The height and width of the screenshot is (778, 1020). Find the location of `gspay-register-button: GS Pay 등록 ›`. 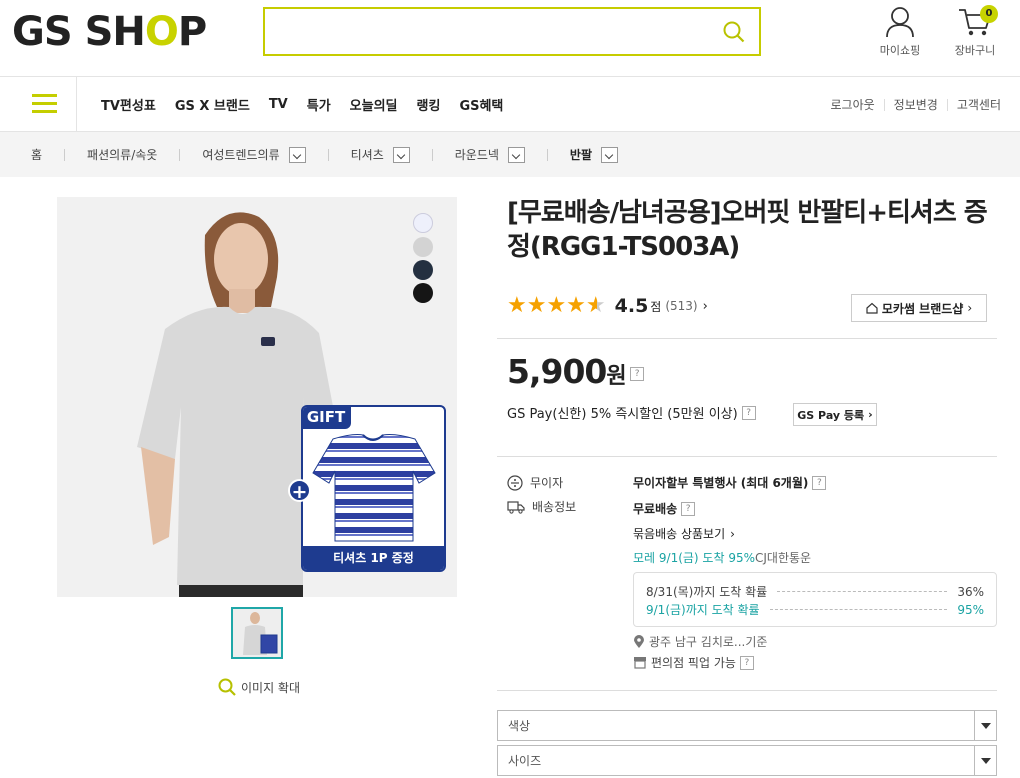

gspay-register-button: GS Pay 등록 › is located at coordinates (835, 414).